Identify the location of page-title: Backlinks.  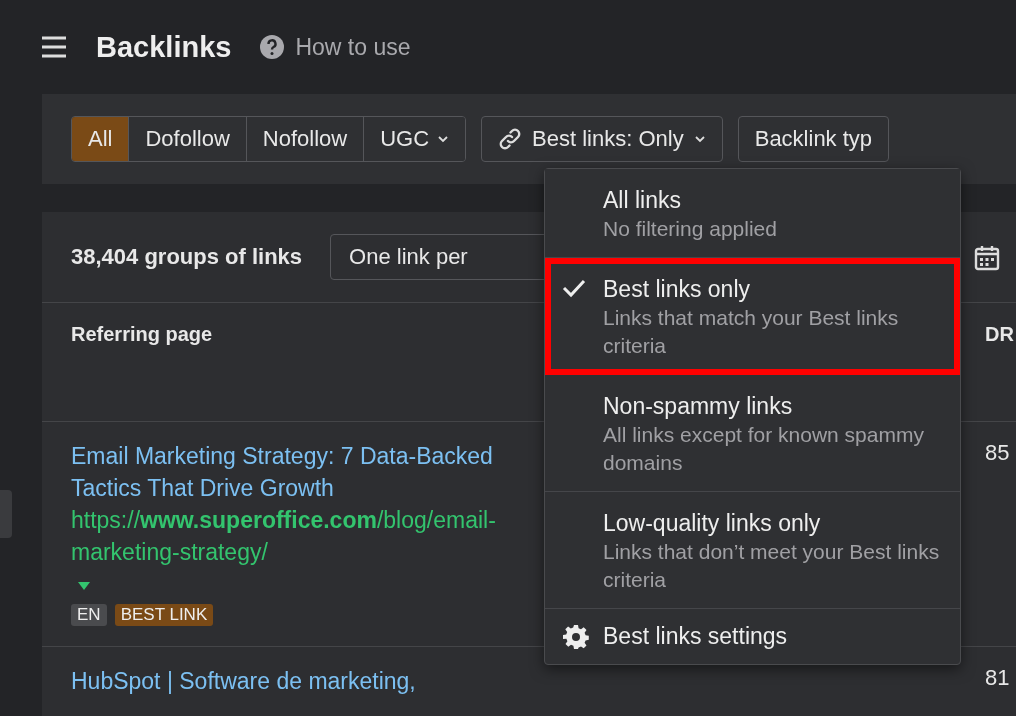
(164, 47).